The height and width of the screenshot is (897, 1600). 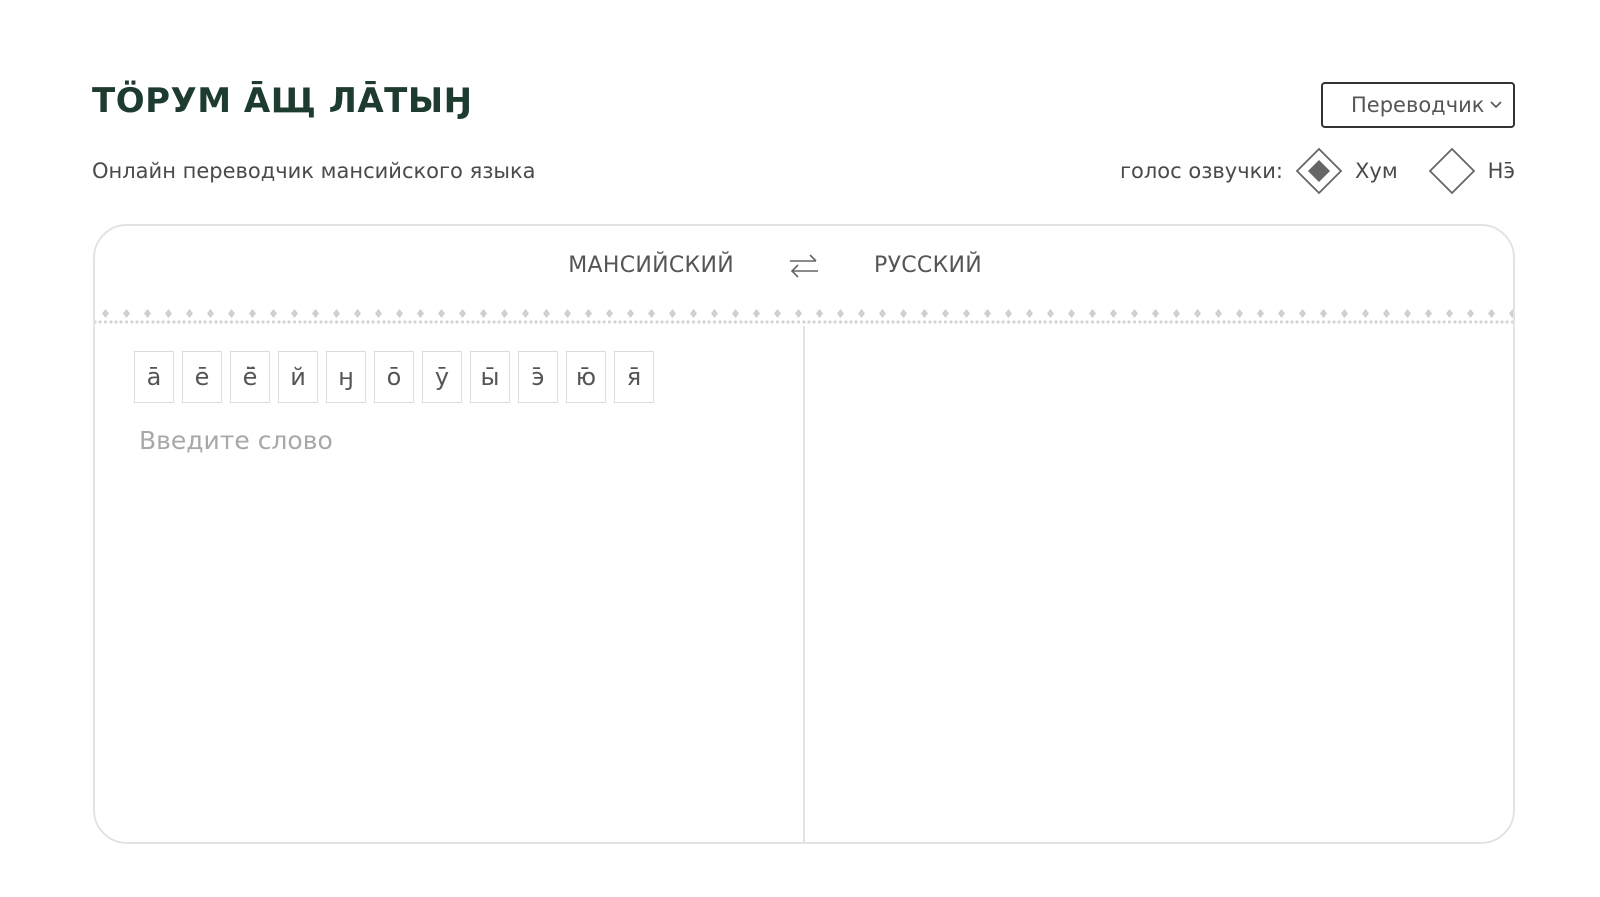 What do you see at coordinates (974, 265) in the screenshot?
I see `target-language: РУССКИЙ` at bounding box center [974, 265].